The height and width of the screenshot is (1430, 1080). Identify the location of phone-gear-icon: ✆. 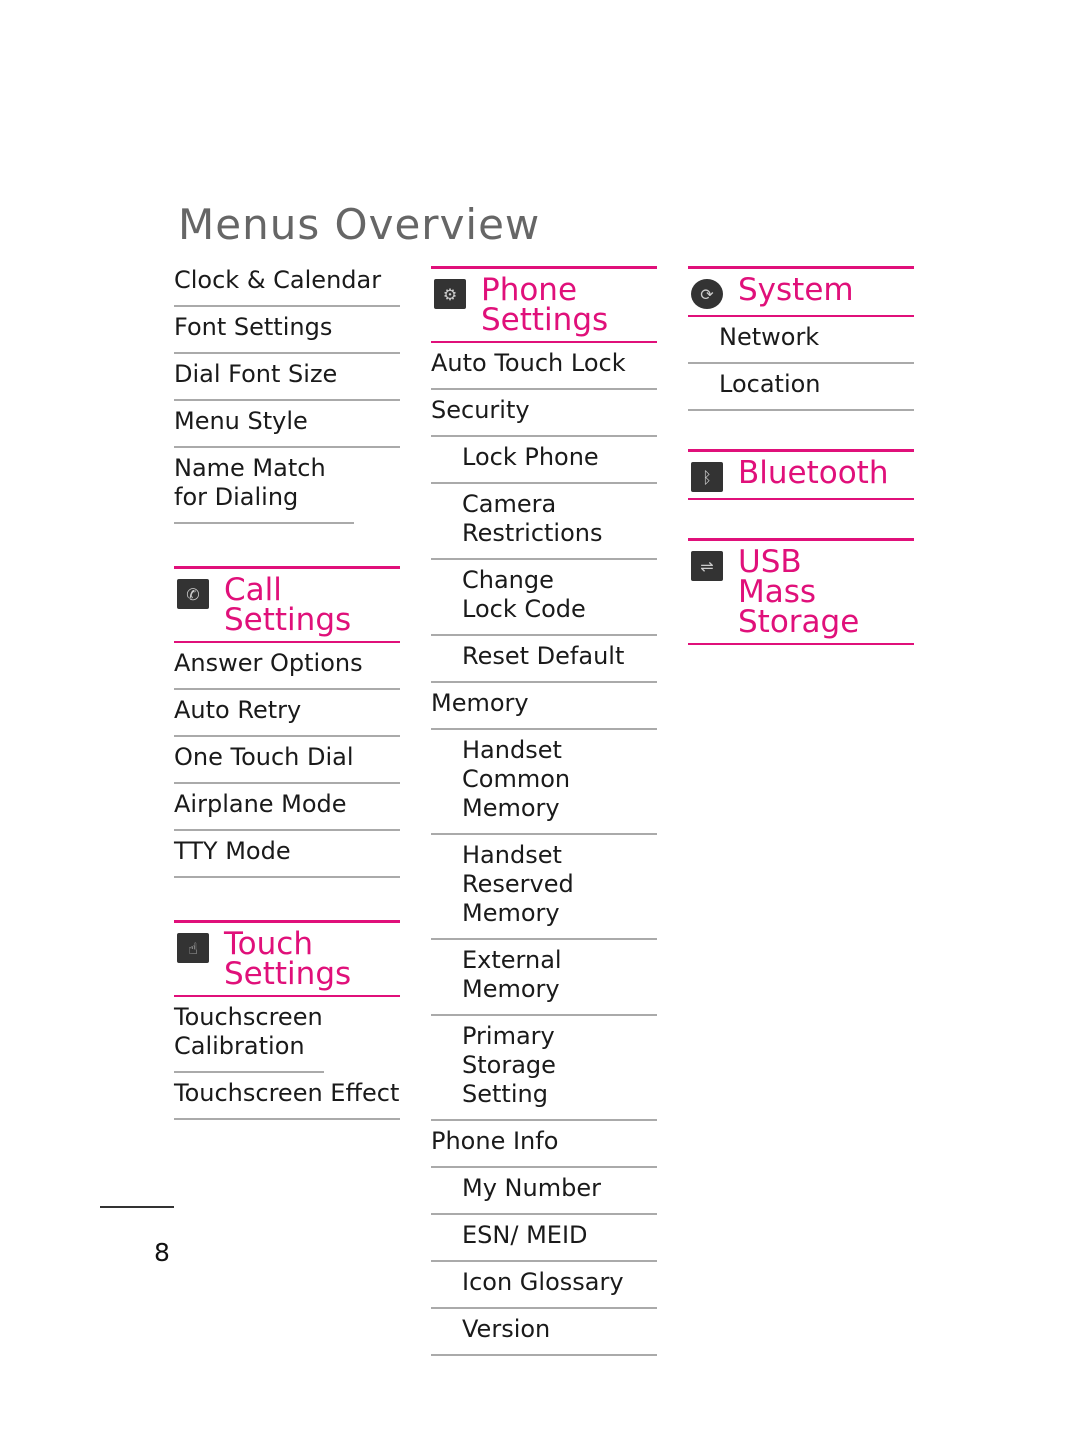
(193, 594).